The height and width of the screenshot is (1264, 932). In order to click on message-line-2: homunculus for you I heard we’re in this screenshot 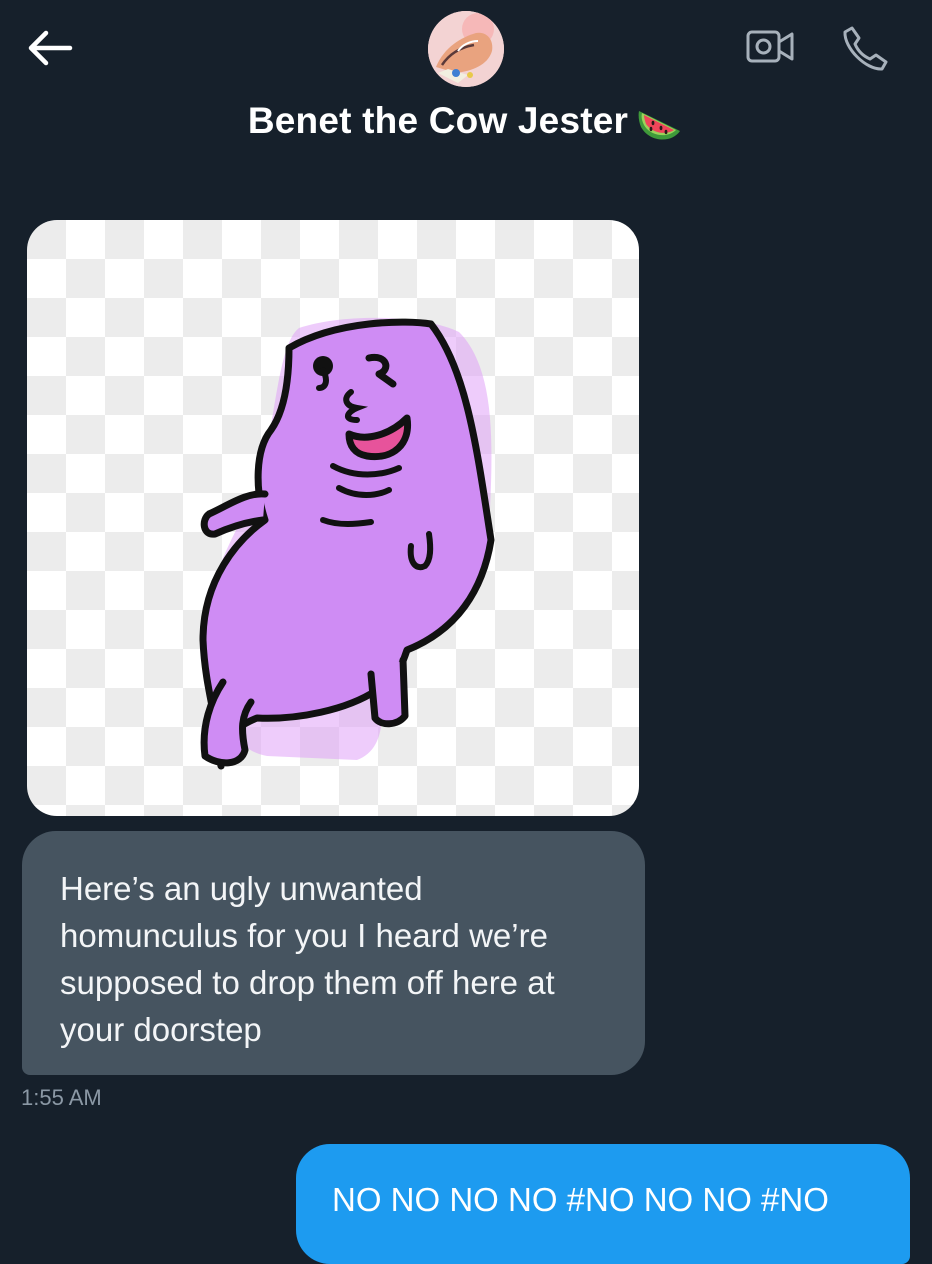, I will do `click(304, 935)`.